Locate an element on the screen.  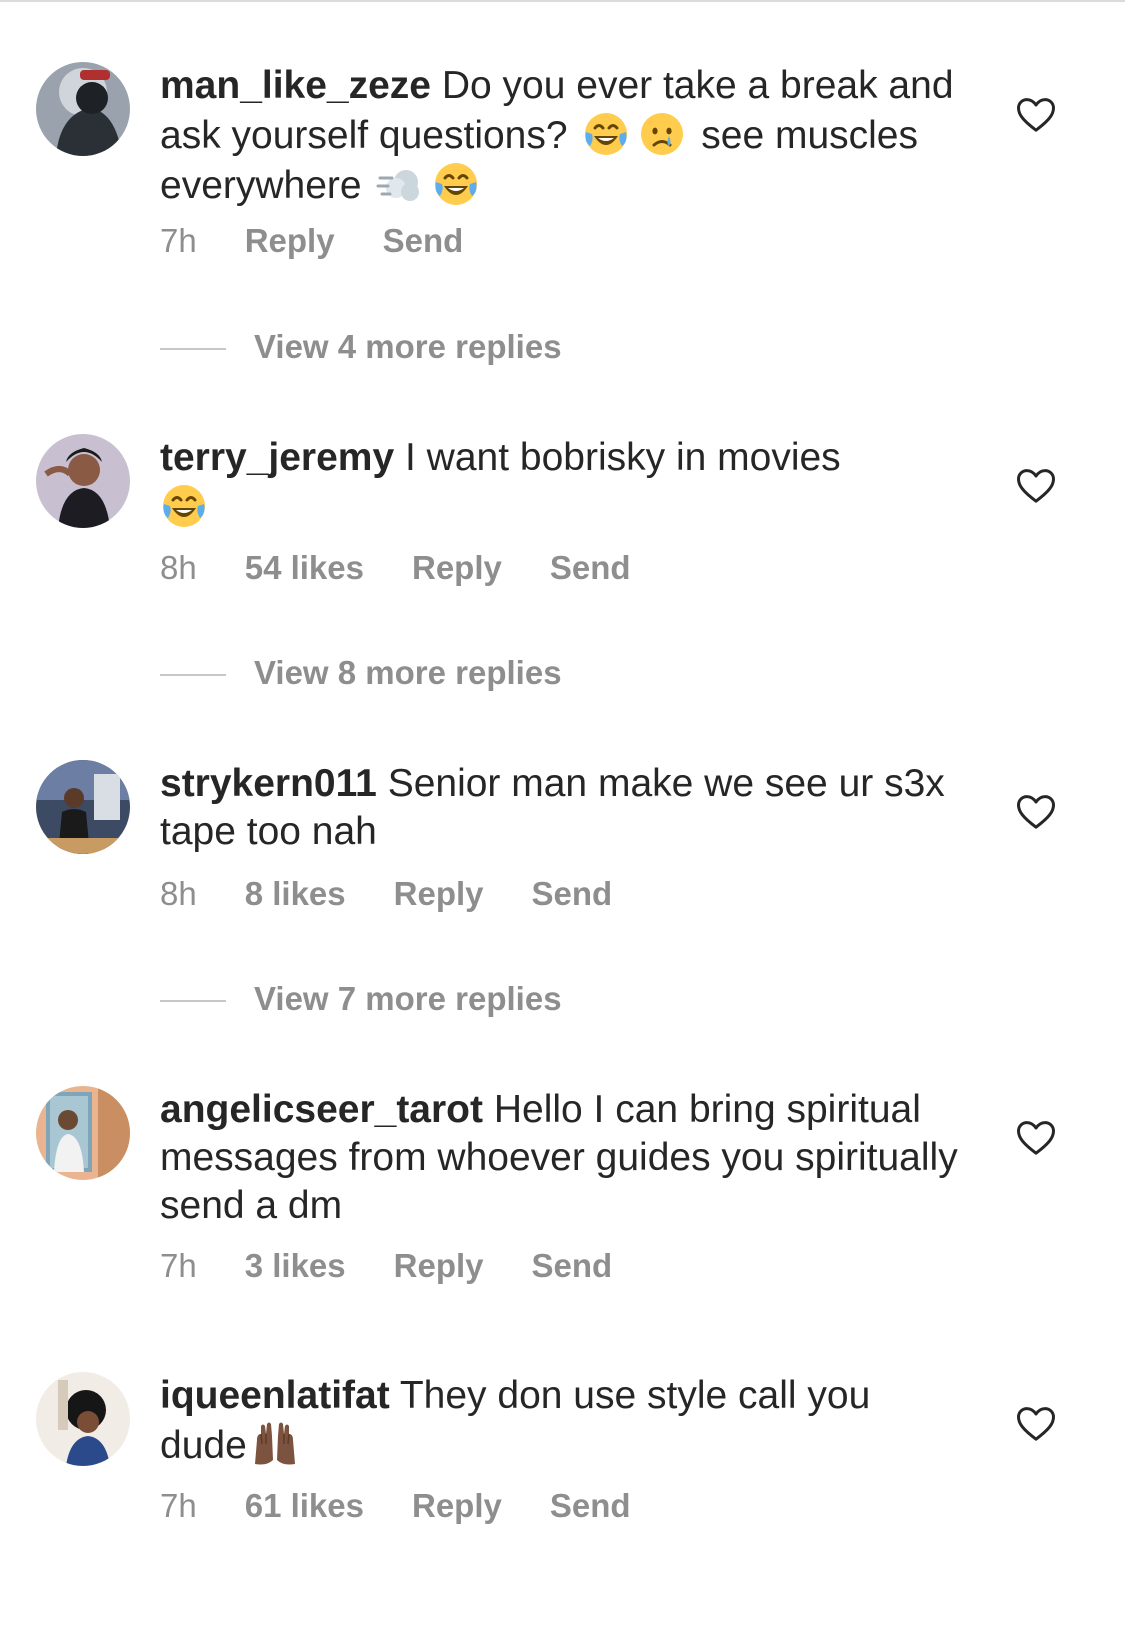
dashing-away-emoji is located at coordinates (400, 184).